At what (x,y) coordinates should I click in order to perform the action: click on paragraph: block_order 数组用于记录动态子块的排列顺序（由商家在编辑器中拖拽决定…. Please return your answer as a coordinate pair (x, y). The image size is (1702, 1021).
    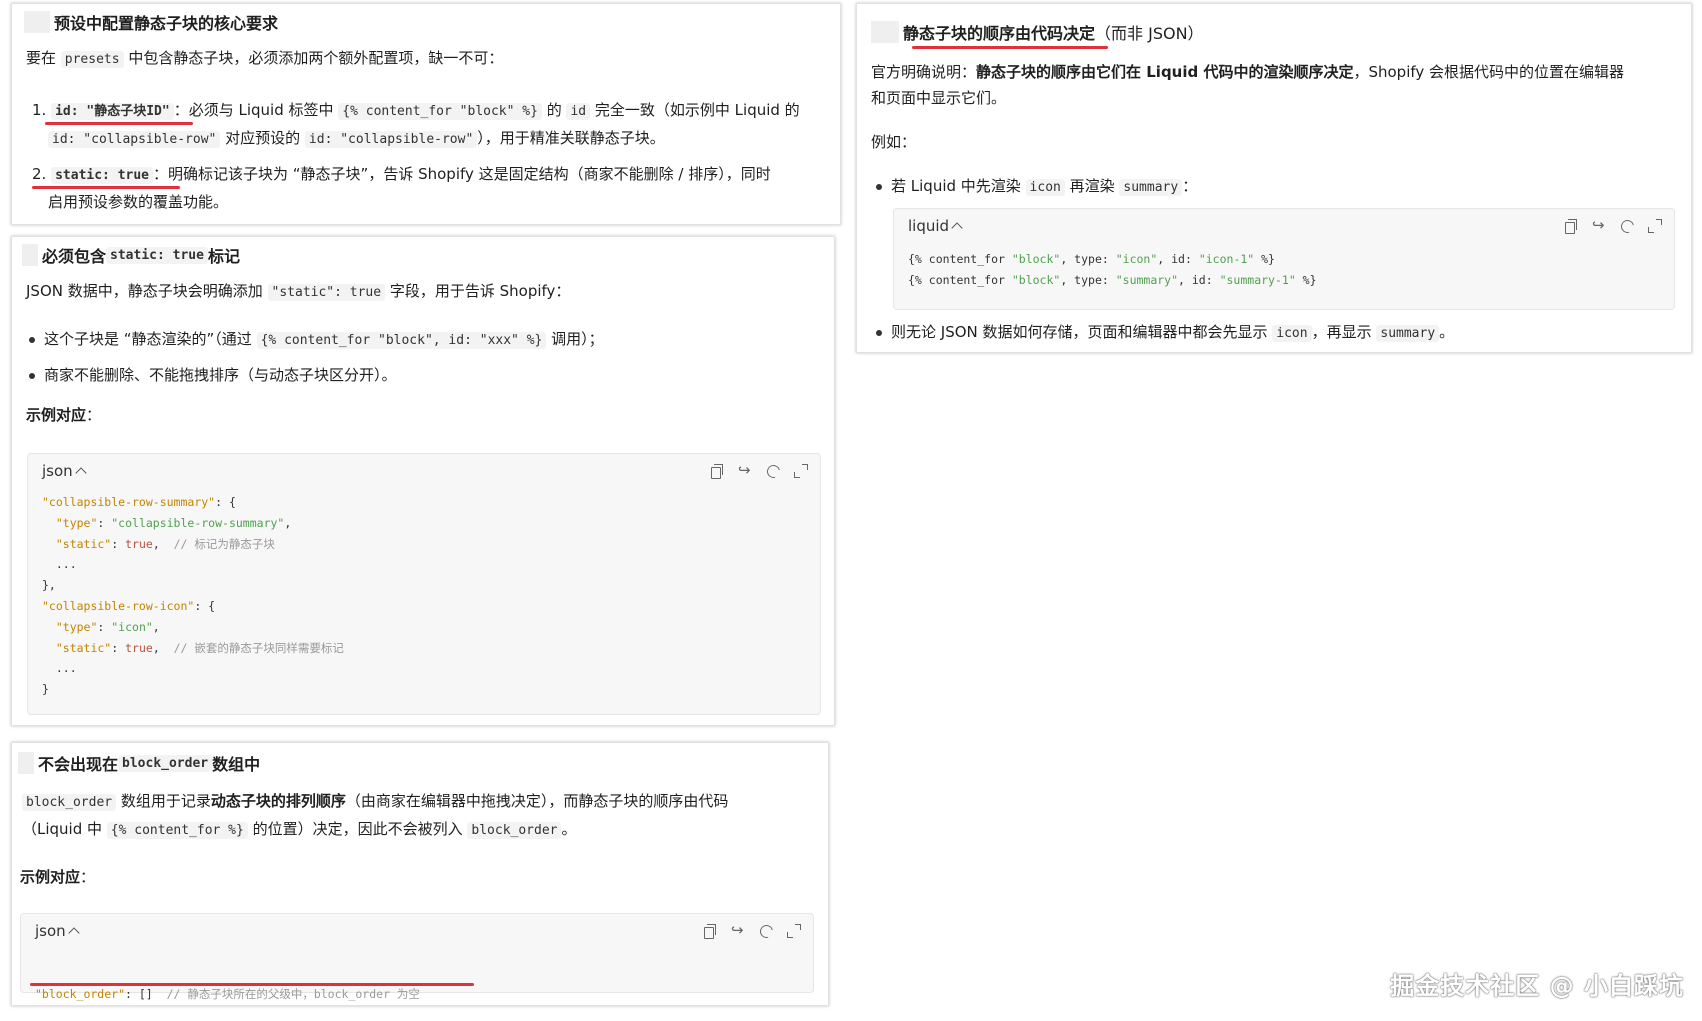
    Looking at the image, I should click on (375, 802).